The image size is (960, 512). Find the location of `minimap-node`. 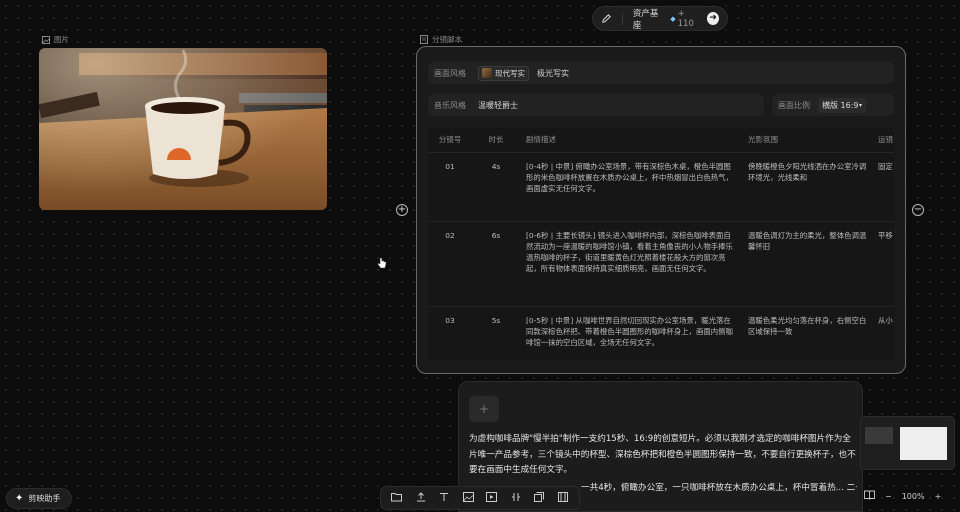

minimap-node is located at coordinates (879, 435).